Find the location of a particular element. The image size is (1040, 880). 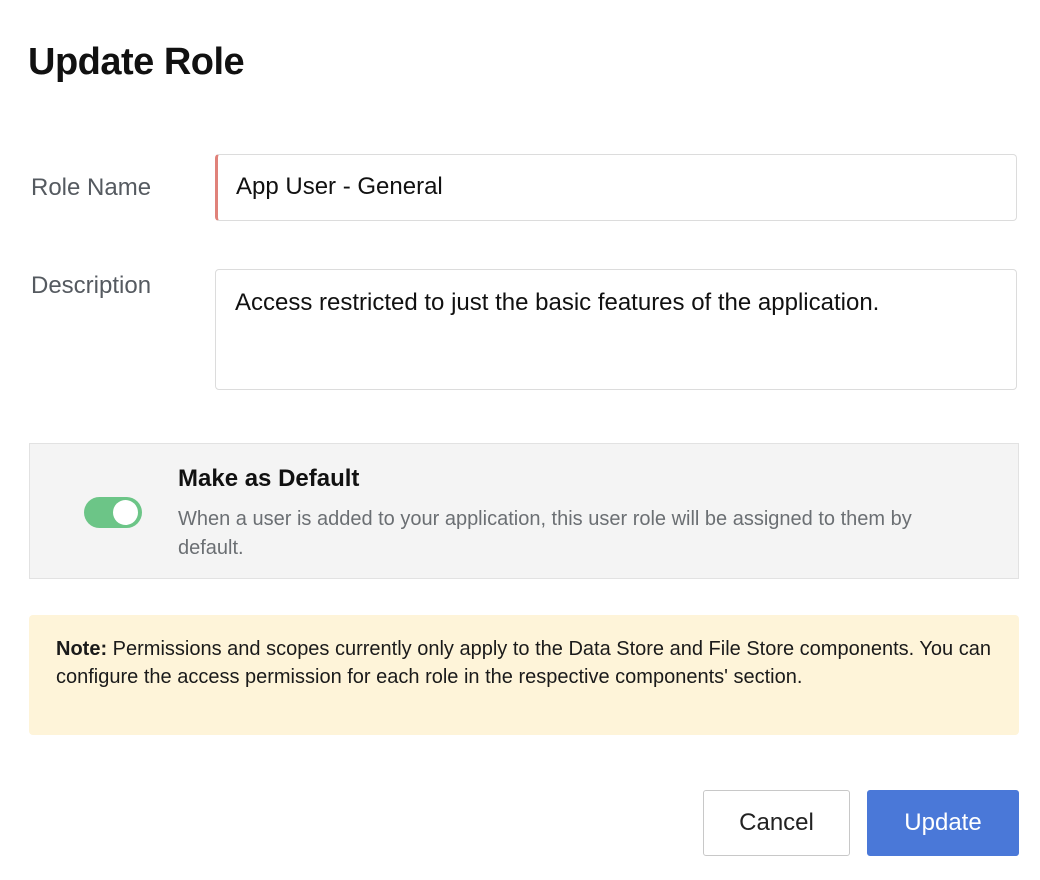

description-label: Description is located at coordinates (91, 285).